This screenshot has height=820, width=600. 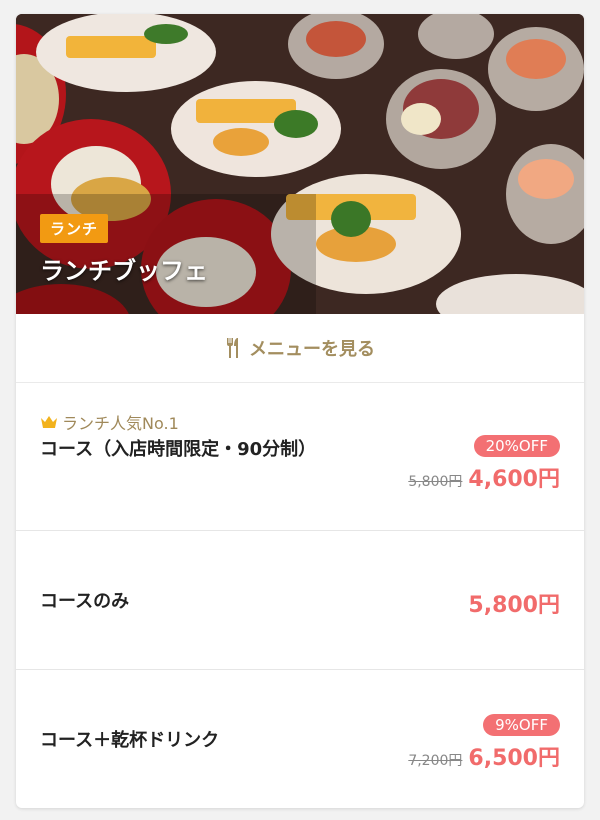 What do you see at coordinates (74, 228) in the screenshot?
I see `lunch-badge: ランチ` at bounding box center [74, 228].